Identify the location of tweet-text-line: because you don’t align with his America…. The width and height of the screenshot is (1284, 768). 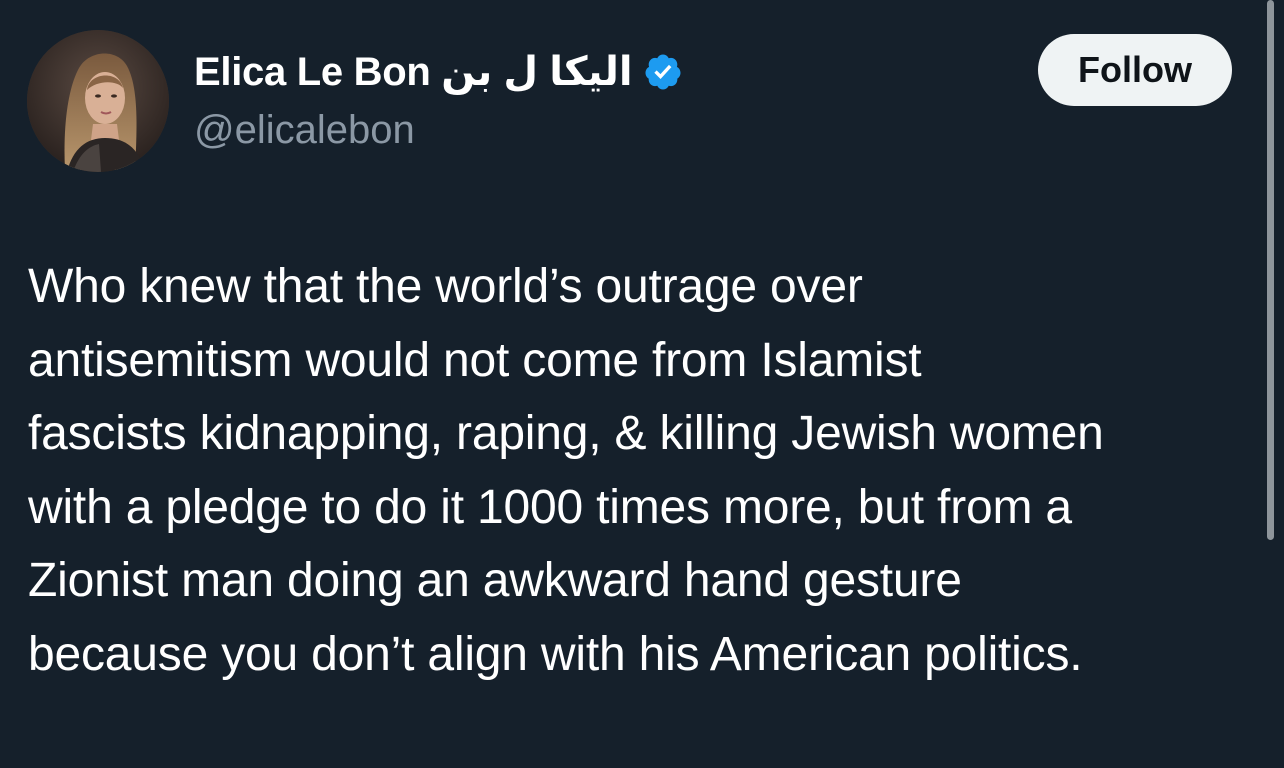
(555, 654).